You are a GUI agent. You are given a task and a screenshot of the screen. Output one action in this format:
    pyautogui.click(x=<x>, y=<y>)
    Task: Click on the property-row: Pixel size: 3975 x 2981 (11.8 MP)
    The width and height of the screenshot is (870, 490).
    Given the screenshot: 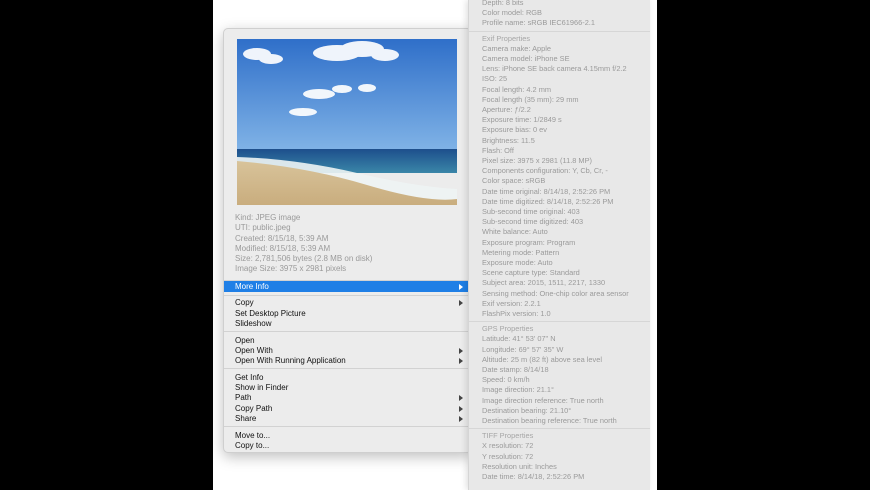 What is the action you would take?
    pyautogui.click(x=537, y=160)
    